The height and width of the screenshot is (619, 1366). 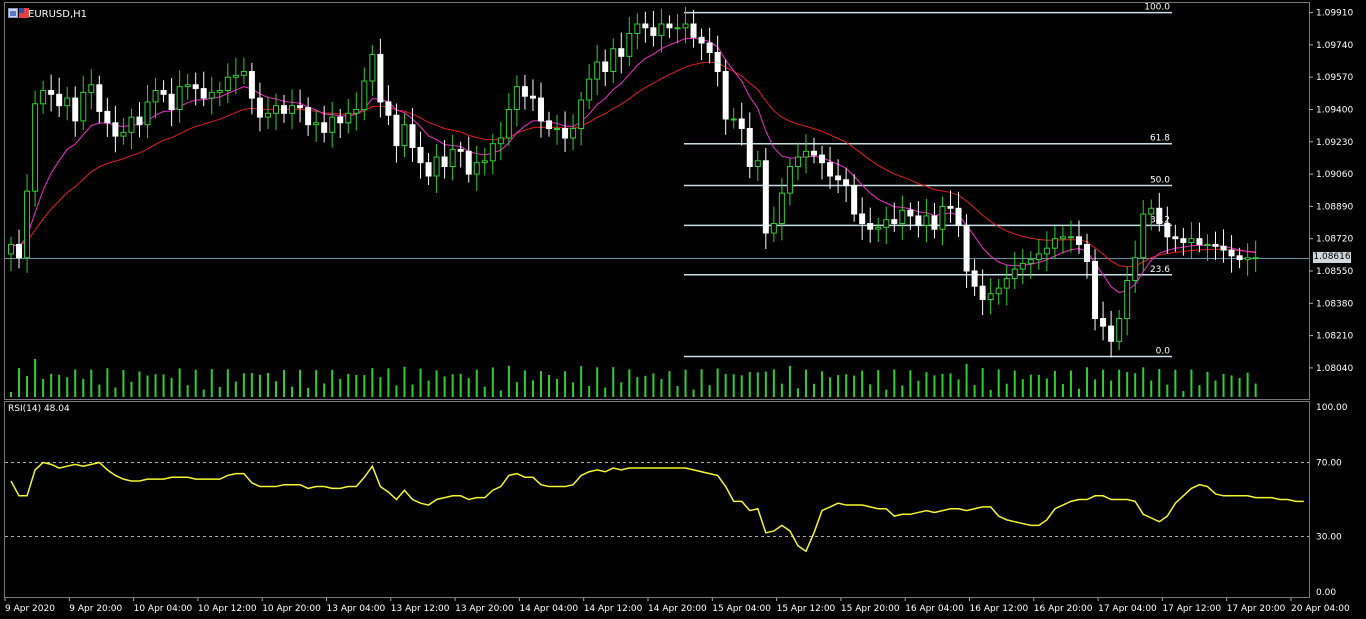 I want to click on price-axis-label: 1.09740, so click(x=1334, y=46).